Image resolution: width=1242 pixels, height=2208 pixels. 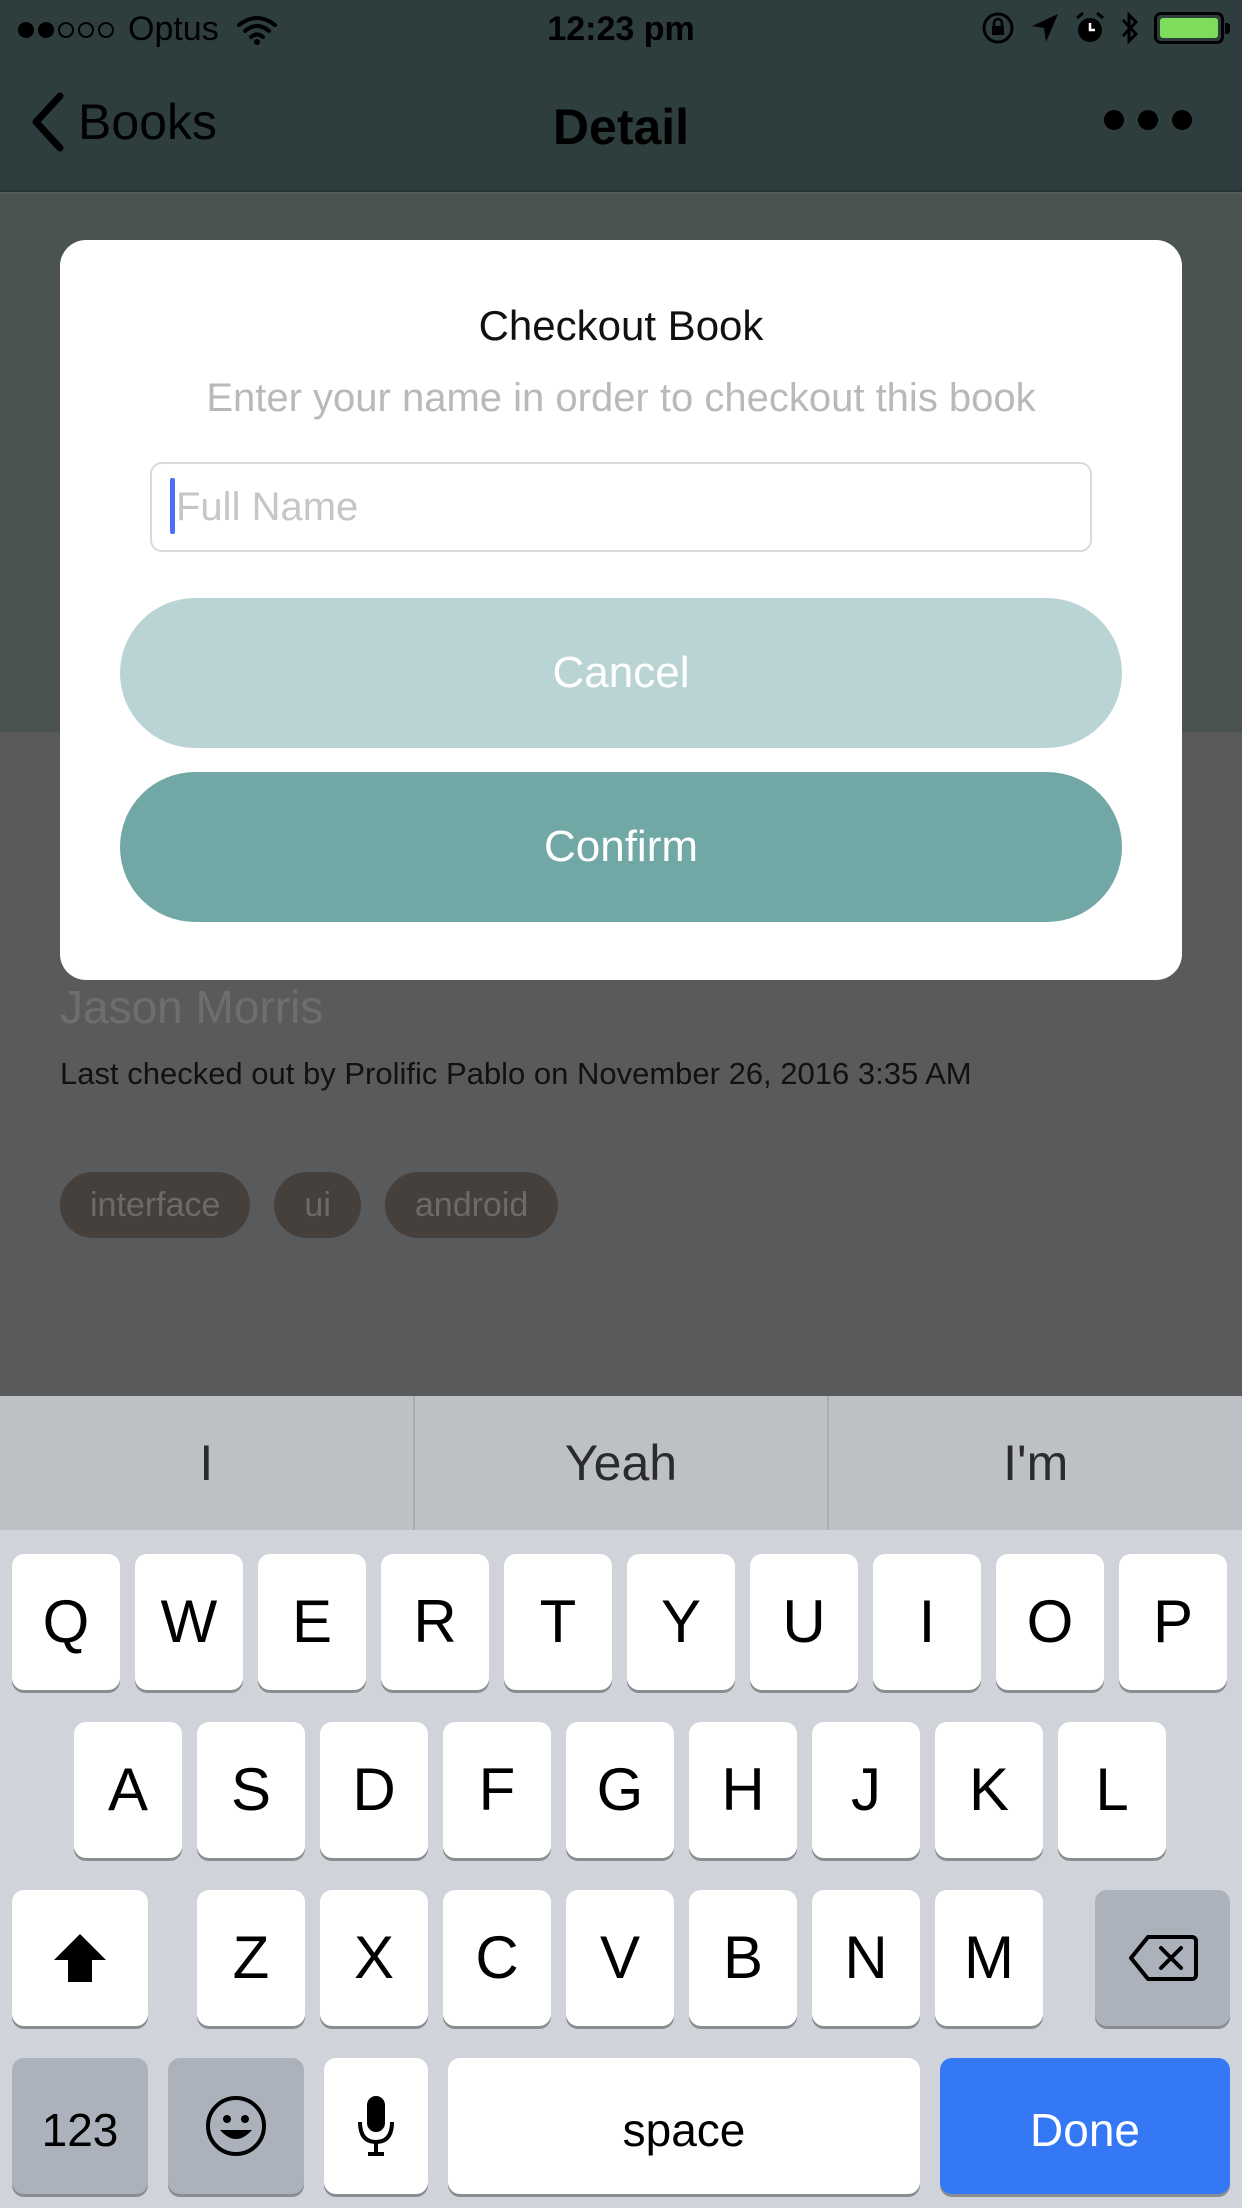 What do you see at coordinates (743, 1958) in the screenshot?
I see `key-b: B` at bounding box center [743, 1958].